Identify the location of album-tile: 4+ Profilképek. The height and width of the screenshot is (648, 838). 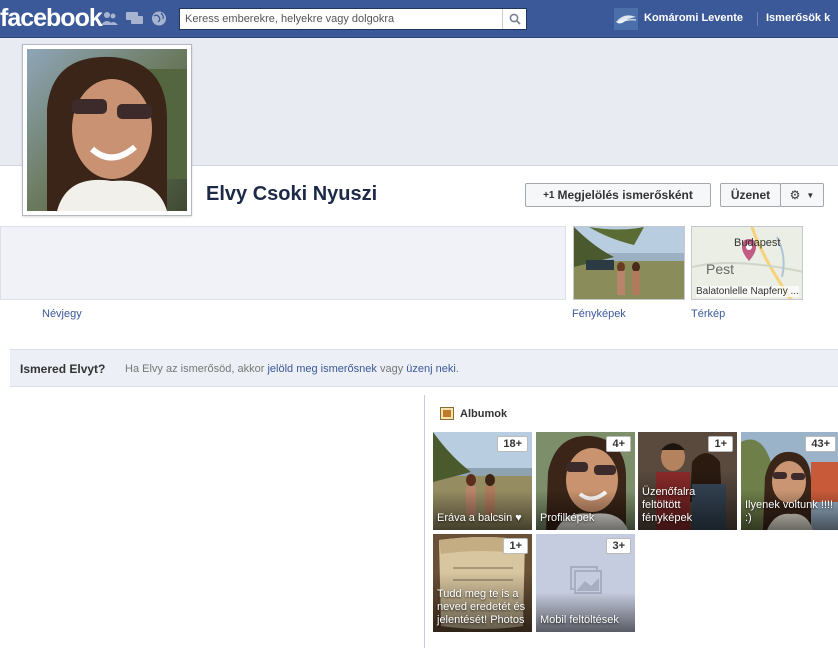
(585, 481).